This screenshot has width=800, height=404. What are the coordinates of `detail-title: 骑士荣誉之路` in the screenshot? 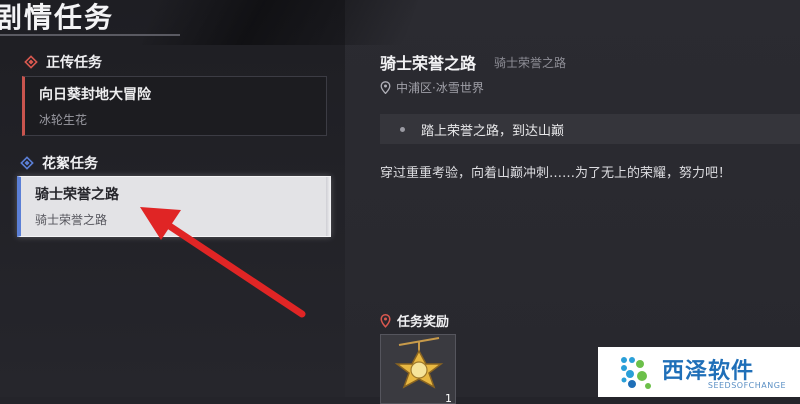 It's located at (428, 63).